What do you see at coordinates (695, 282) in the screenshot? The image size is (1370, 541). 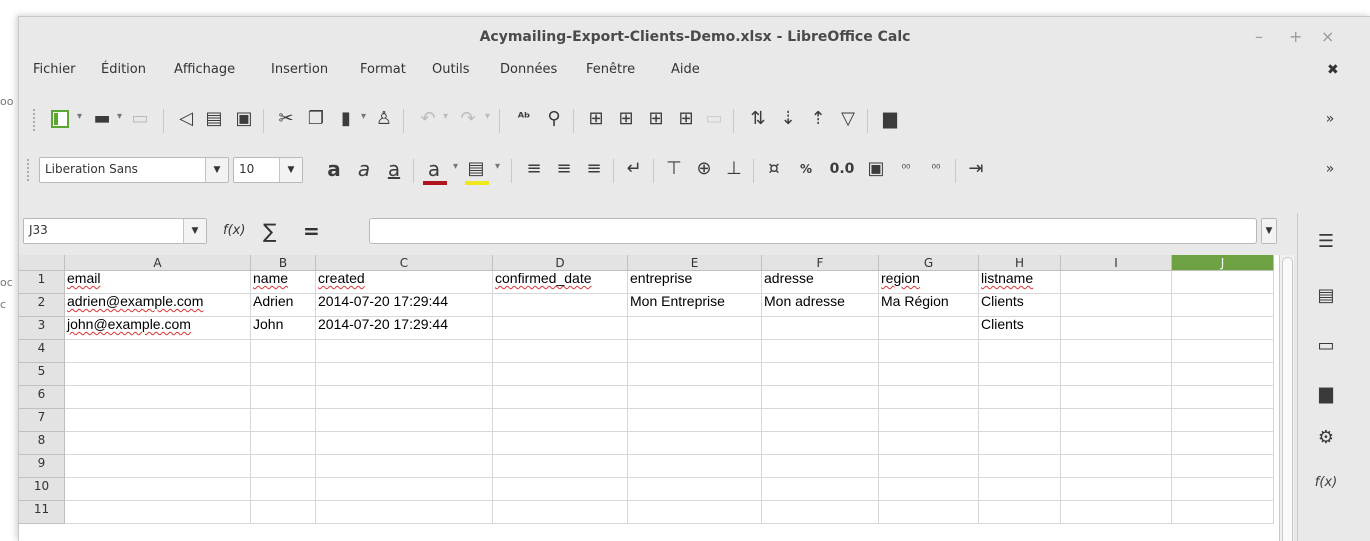 I see `cell-e1: entreprise` at bounding box center [695, 282].